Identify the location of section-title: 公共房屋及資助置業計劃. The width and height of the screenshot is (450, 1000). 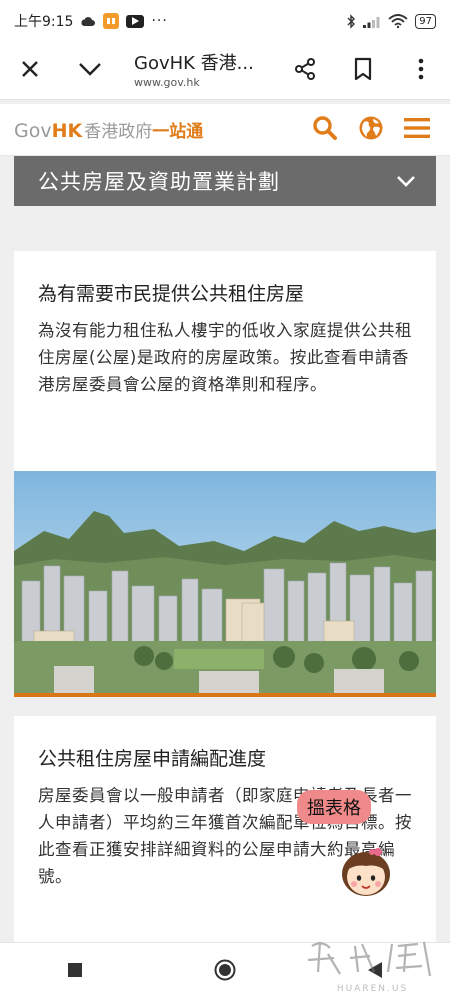
(159, 182).